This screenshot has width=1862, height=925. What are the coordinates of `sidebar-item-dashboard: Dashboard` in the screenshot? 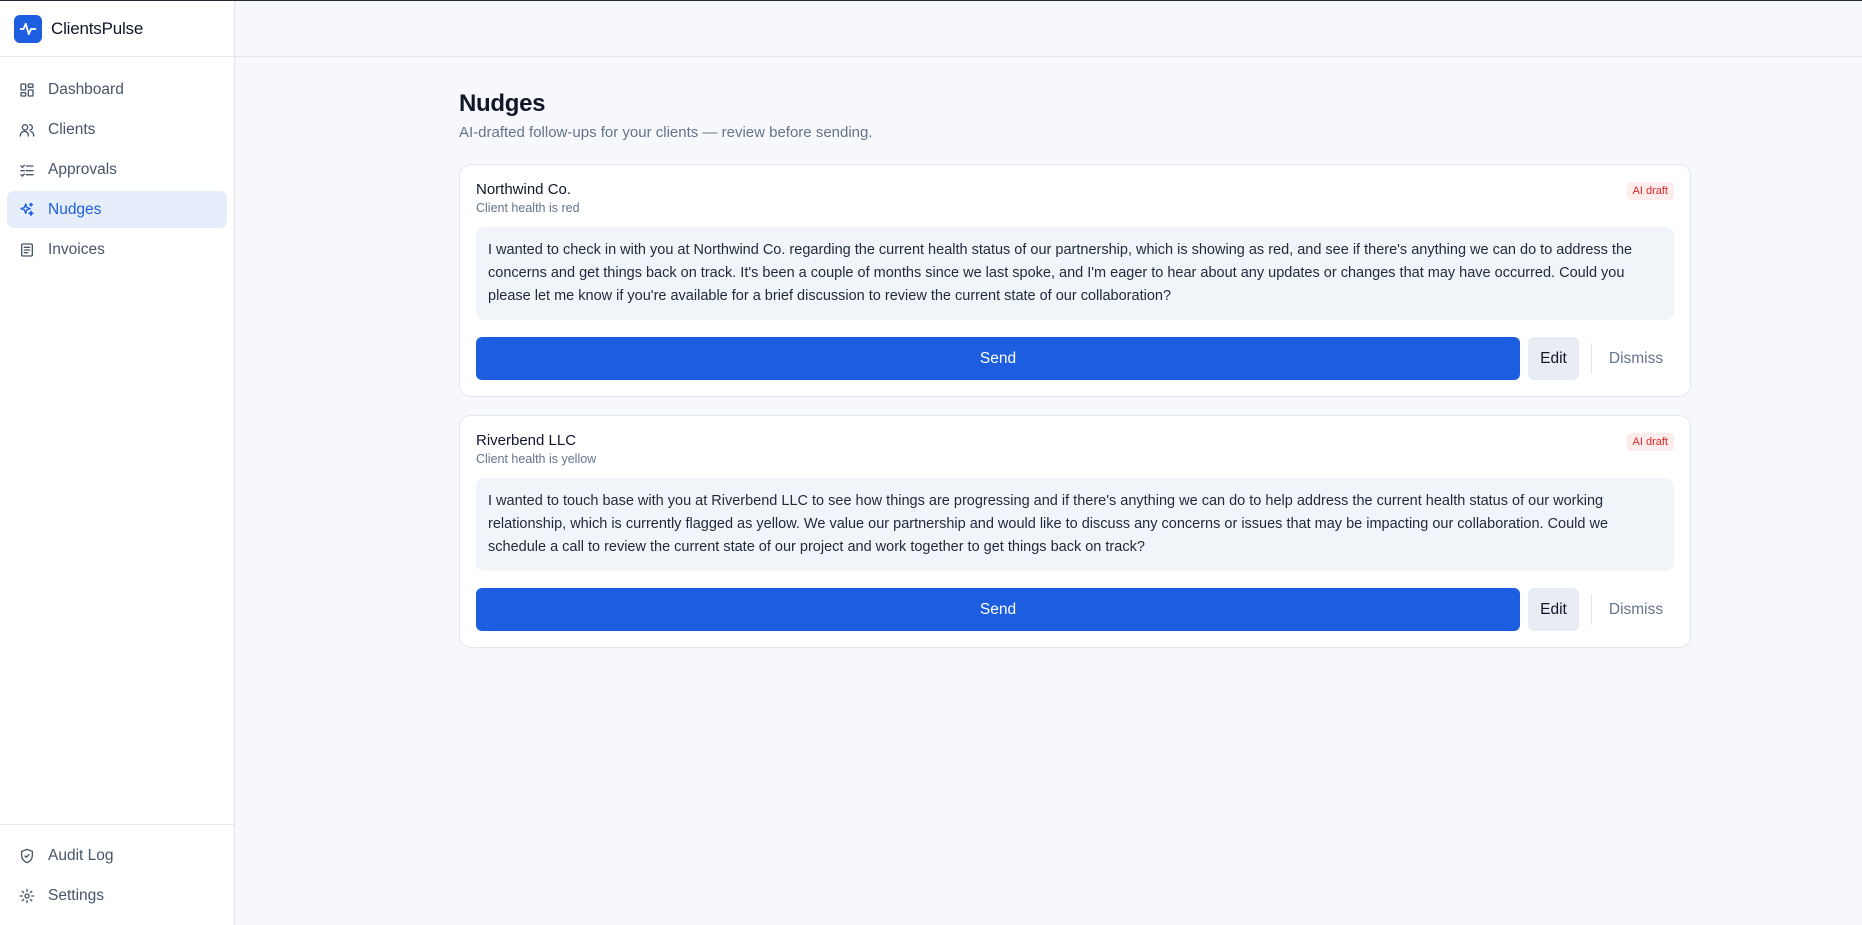 It's located at (117, 89).